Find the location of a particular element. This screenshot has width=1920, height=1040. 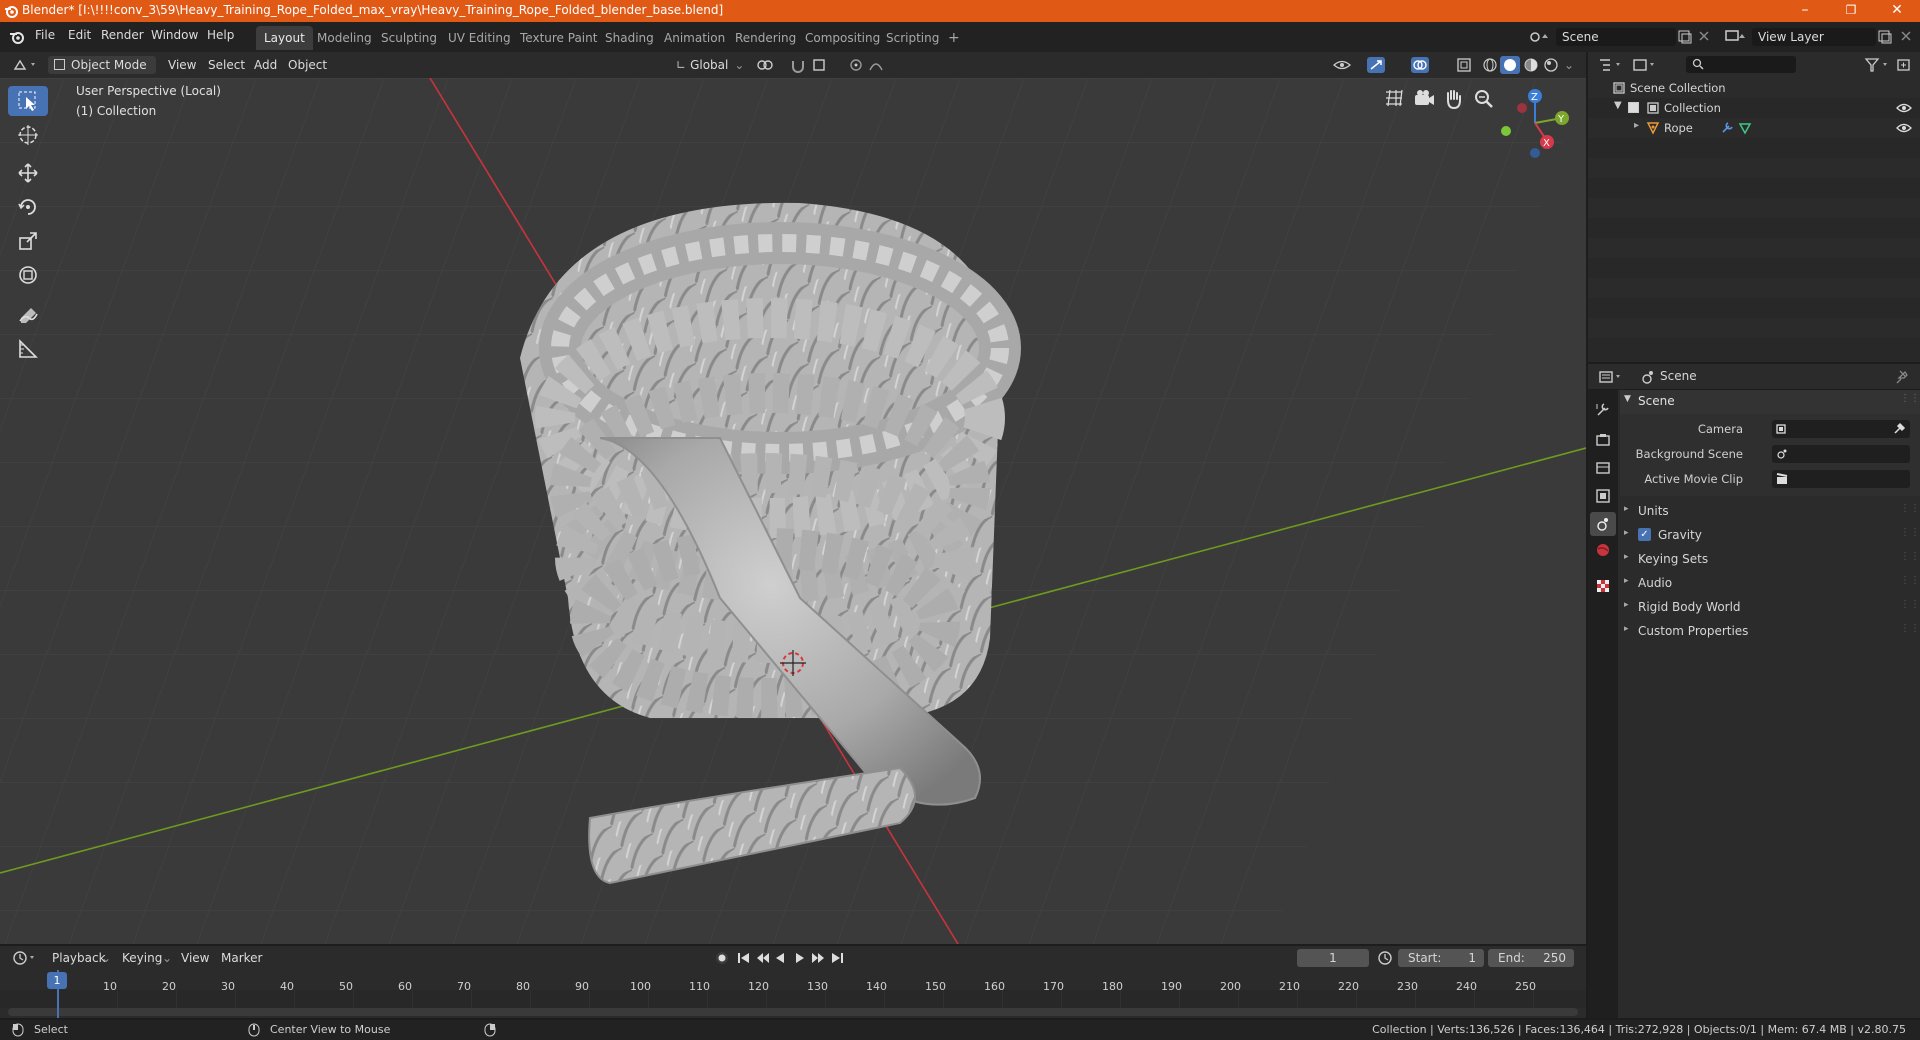

delete-view-layer-icon is located at coordinates (1906, 36).